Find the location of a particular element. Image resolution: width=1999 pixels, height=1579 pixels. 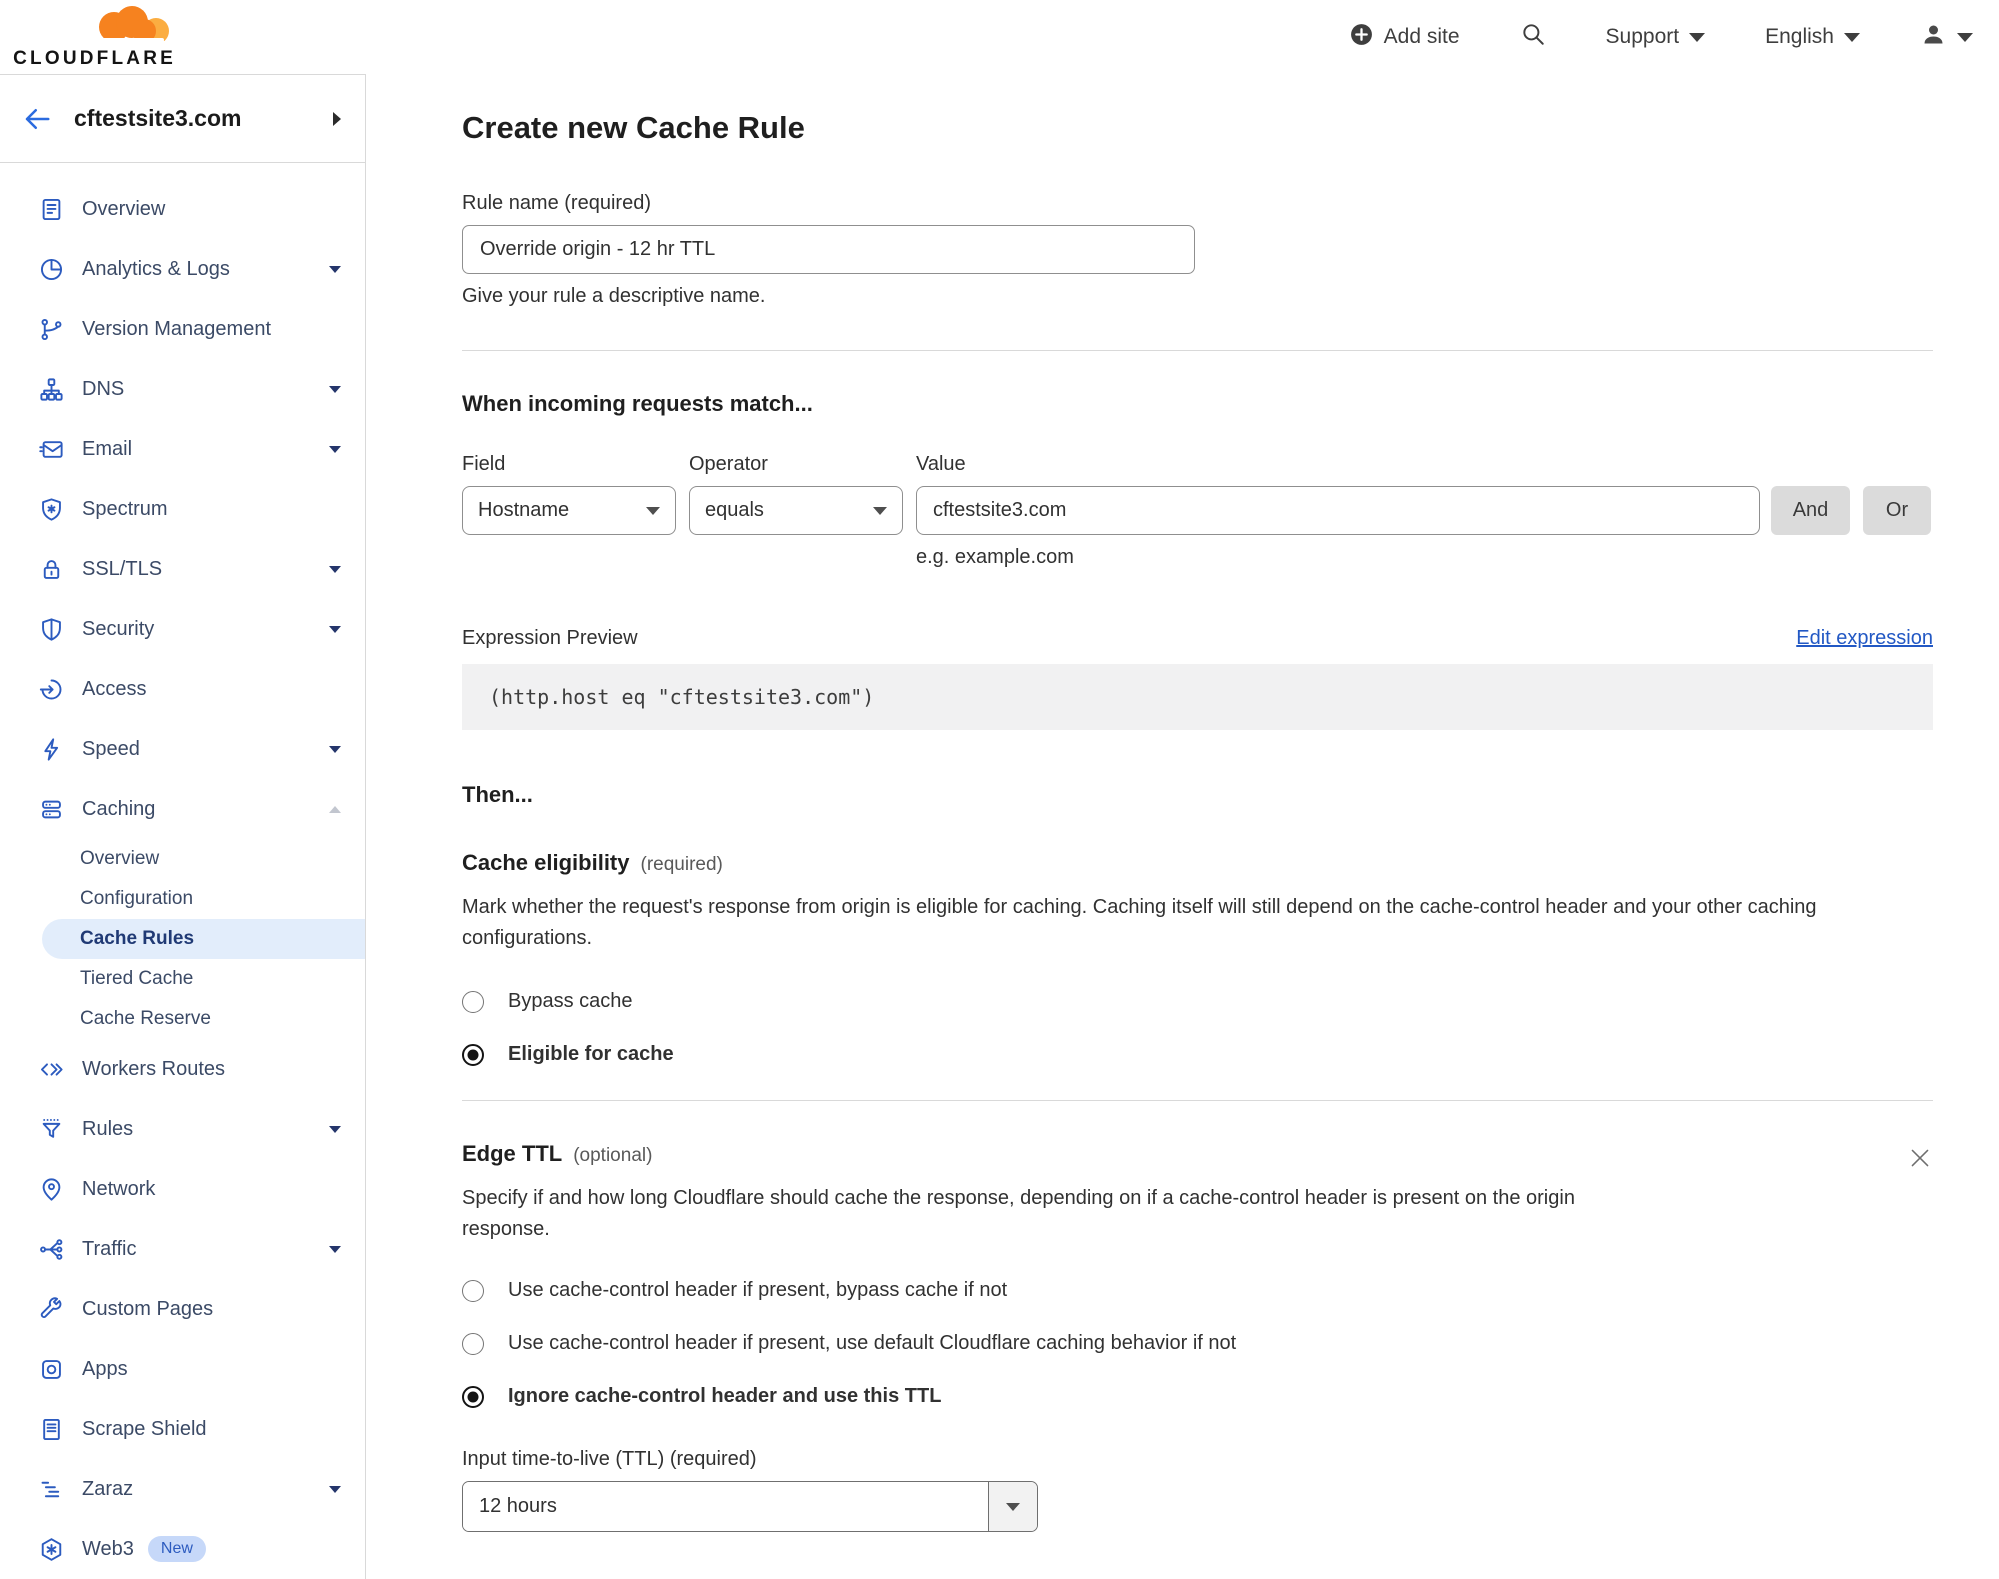

hierarchy-icon is located at coordinates (51, 389).